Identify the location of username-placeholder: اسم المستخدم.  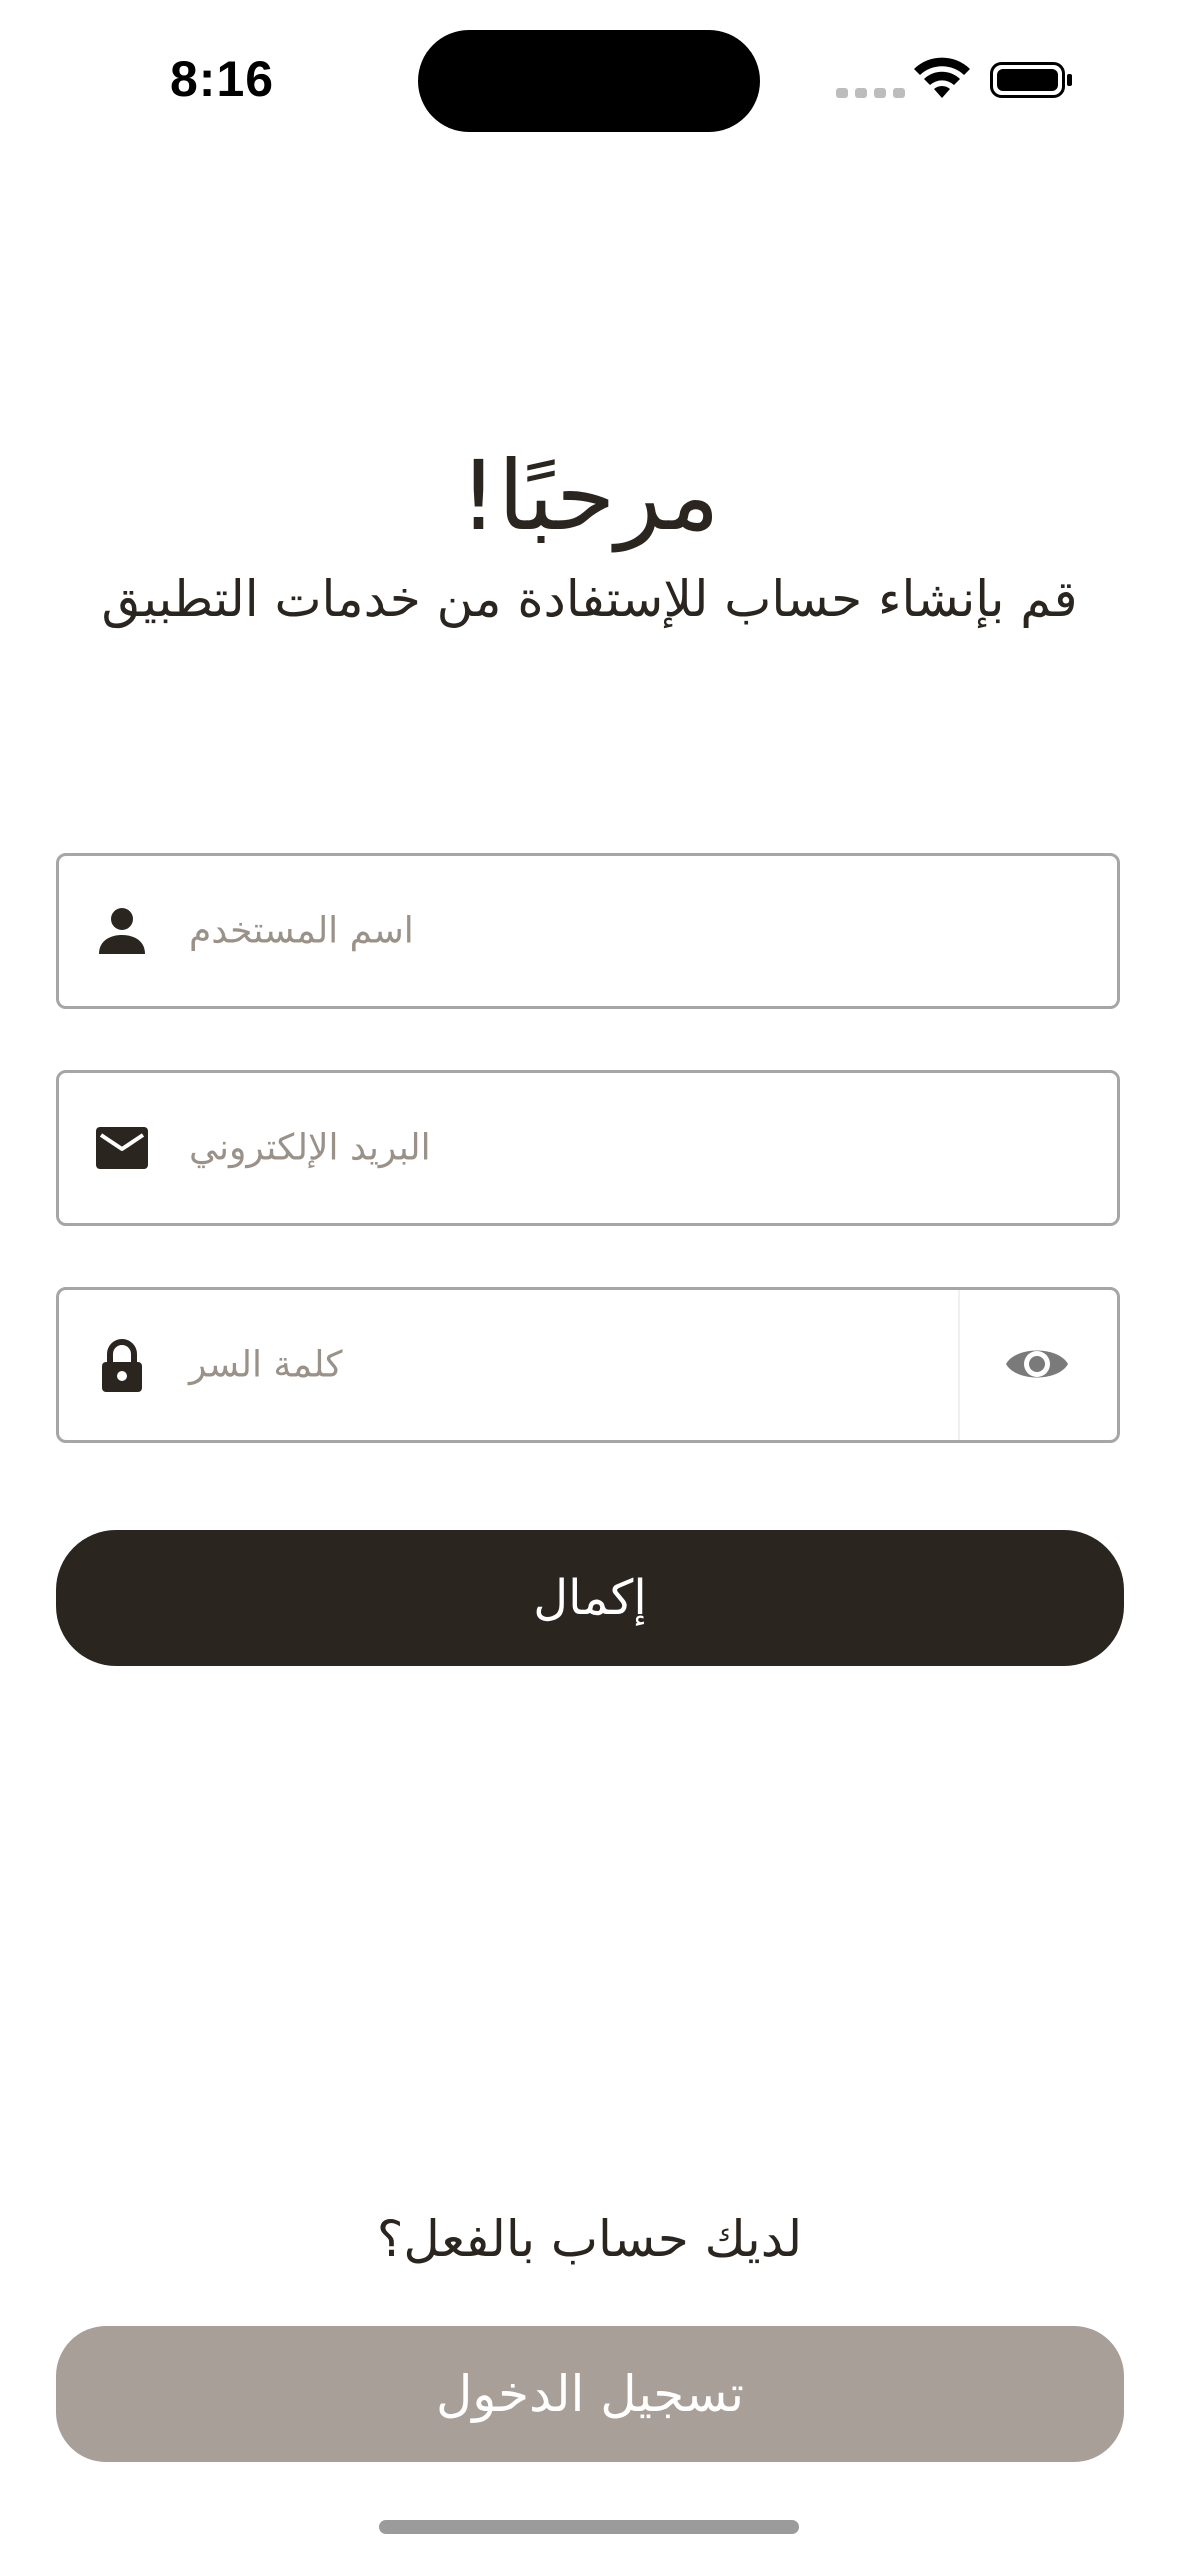
(301, 931).